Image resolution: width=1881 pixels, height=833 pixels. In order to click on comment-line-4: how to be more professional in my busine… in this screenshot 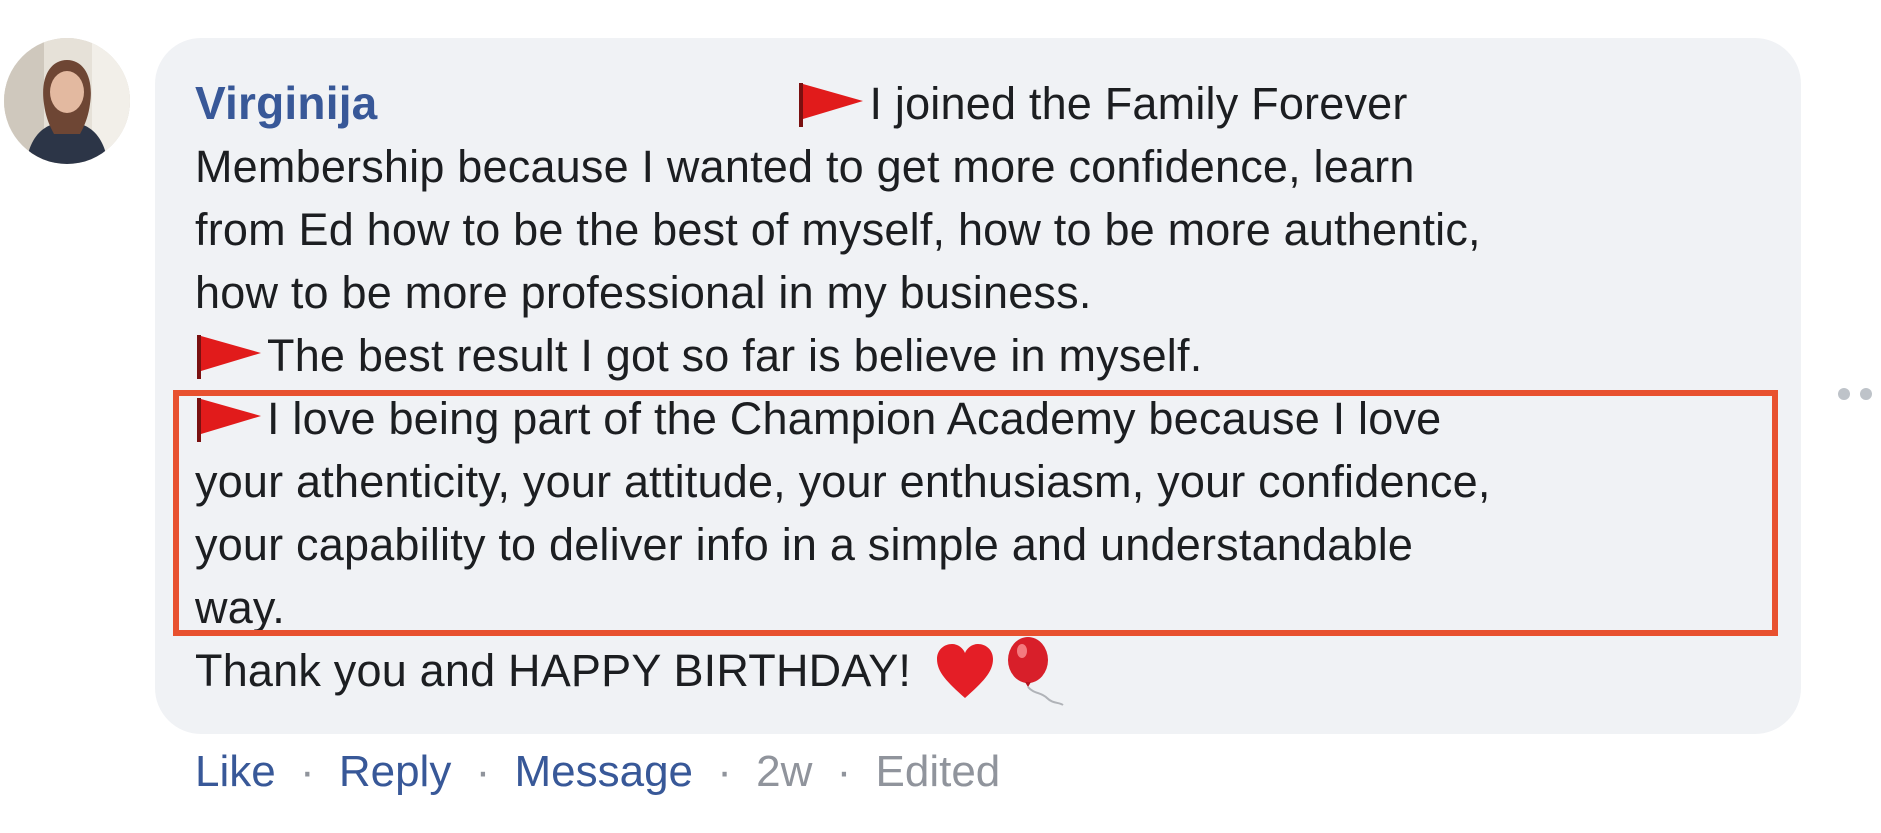, I will do `click(985, 292)`.